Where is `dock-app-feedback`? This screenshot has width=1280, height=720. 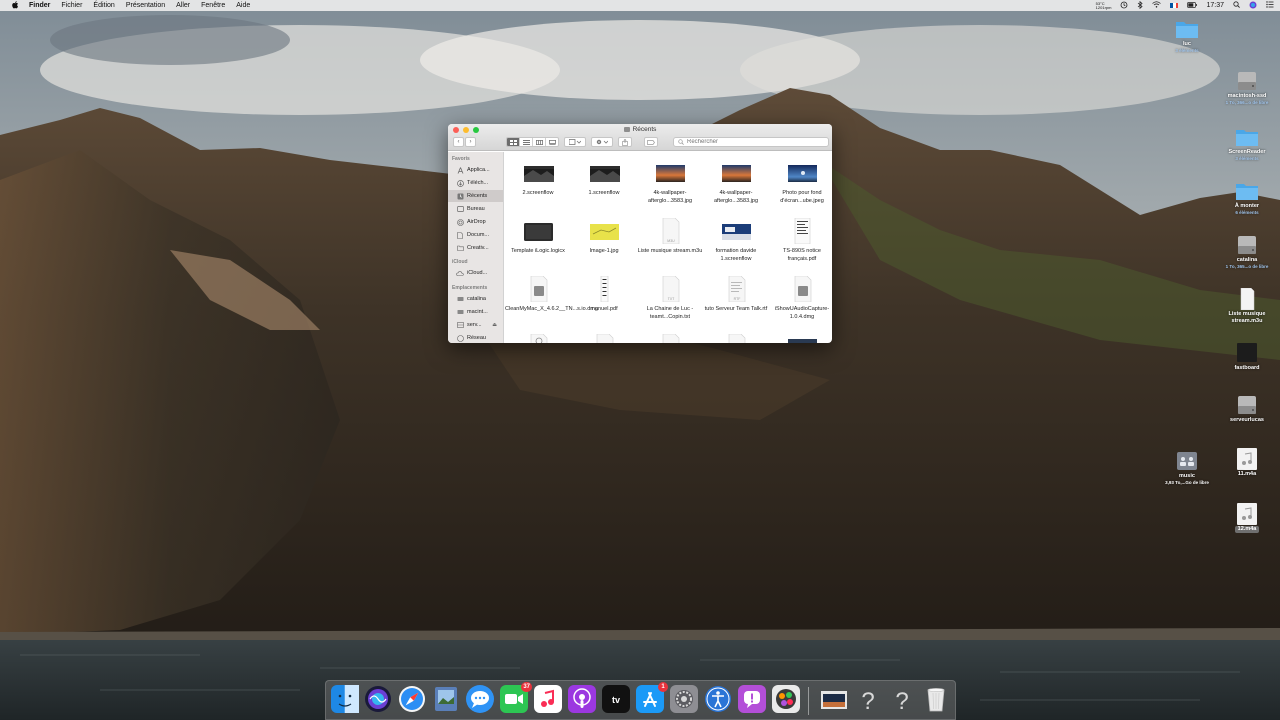 dock-app-feedback is located at coordinates (752, 699).